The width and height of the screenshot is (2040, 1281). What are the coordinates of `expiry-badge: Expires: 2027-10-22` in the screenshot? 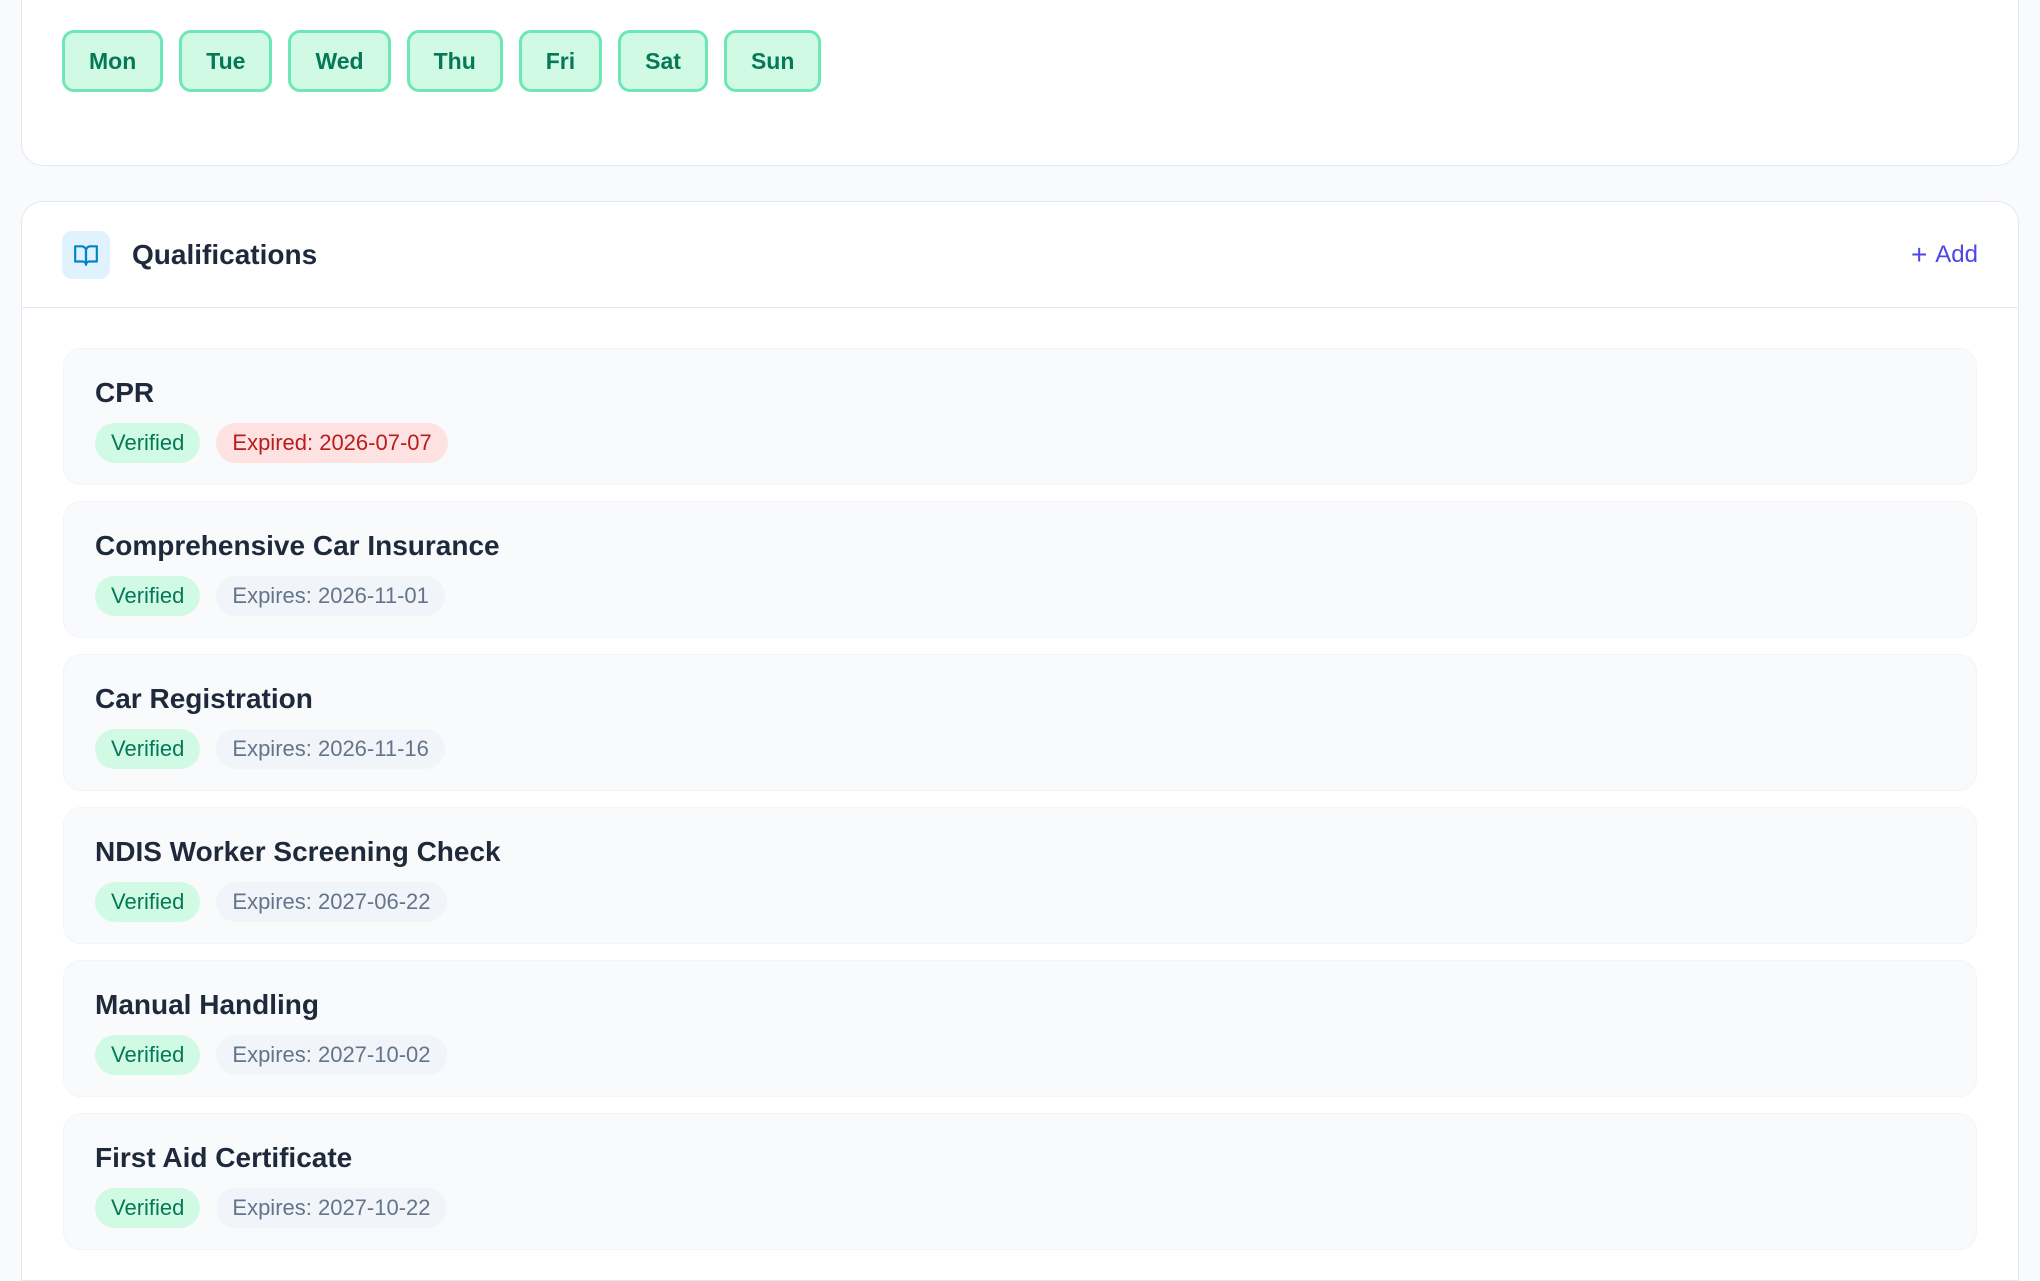 It's located at (331, 1208).